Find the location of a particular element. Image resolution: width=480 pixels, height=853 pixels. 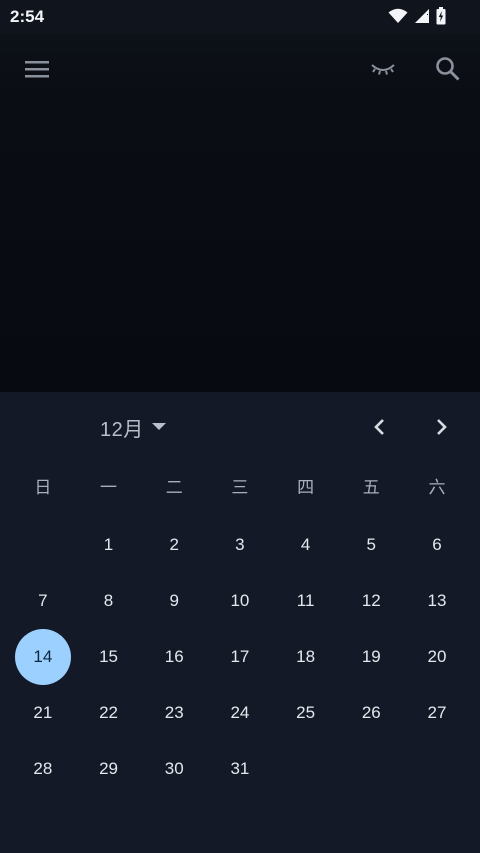

search-button is located at coordinates (448, 69).